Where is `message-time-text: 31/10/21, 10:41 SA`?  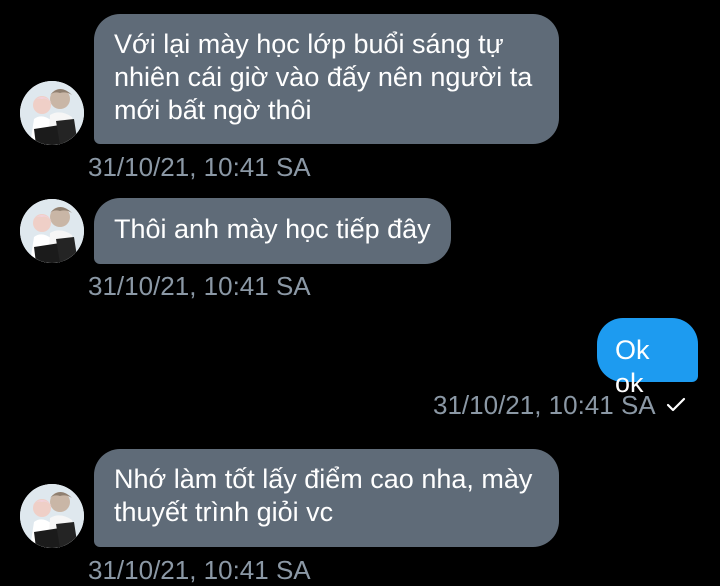 message-time-text: 31/10/21, 10:41 SA is located at coordinates (544, 405).